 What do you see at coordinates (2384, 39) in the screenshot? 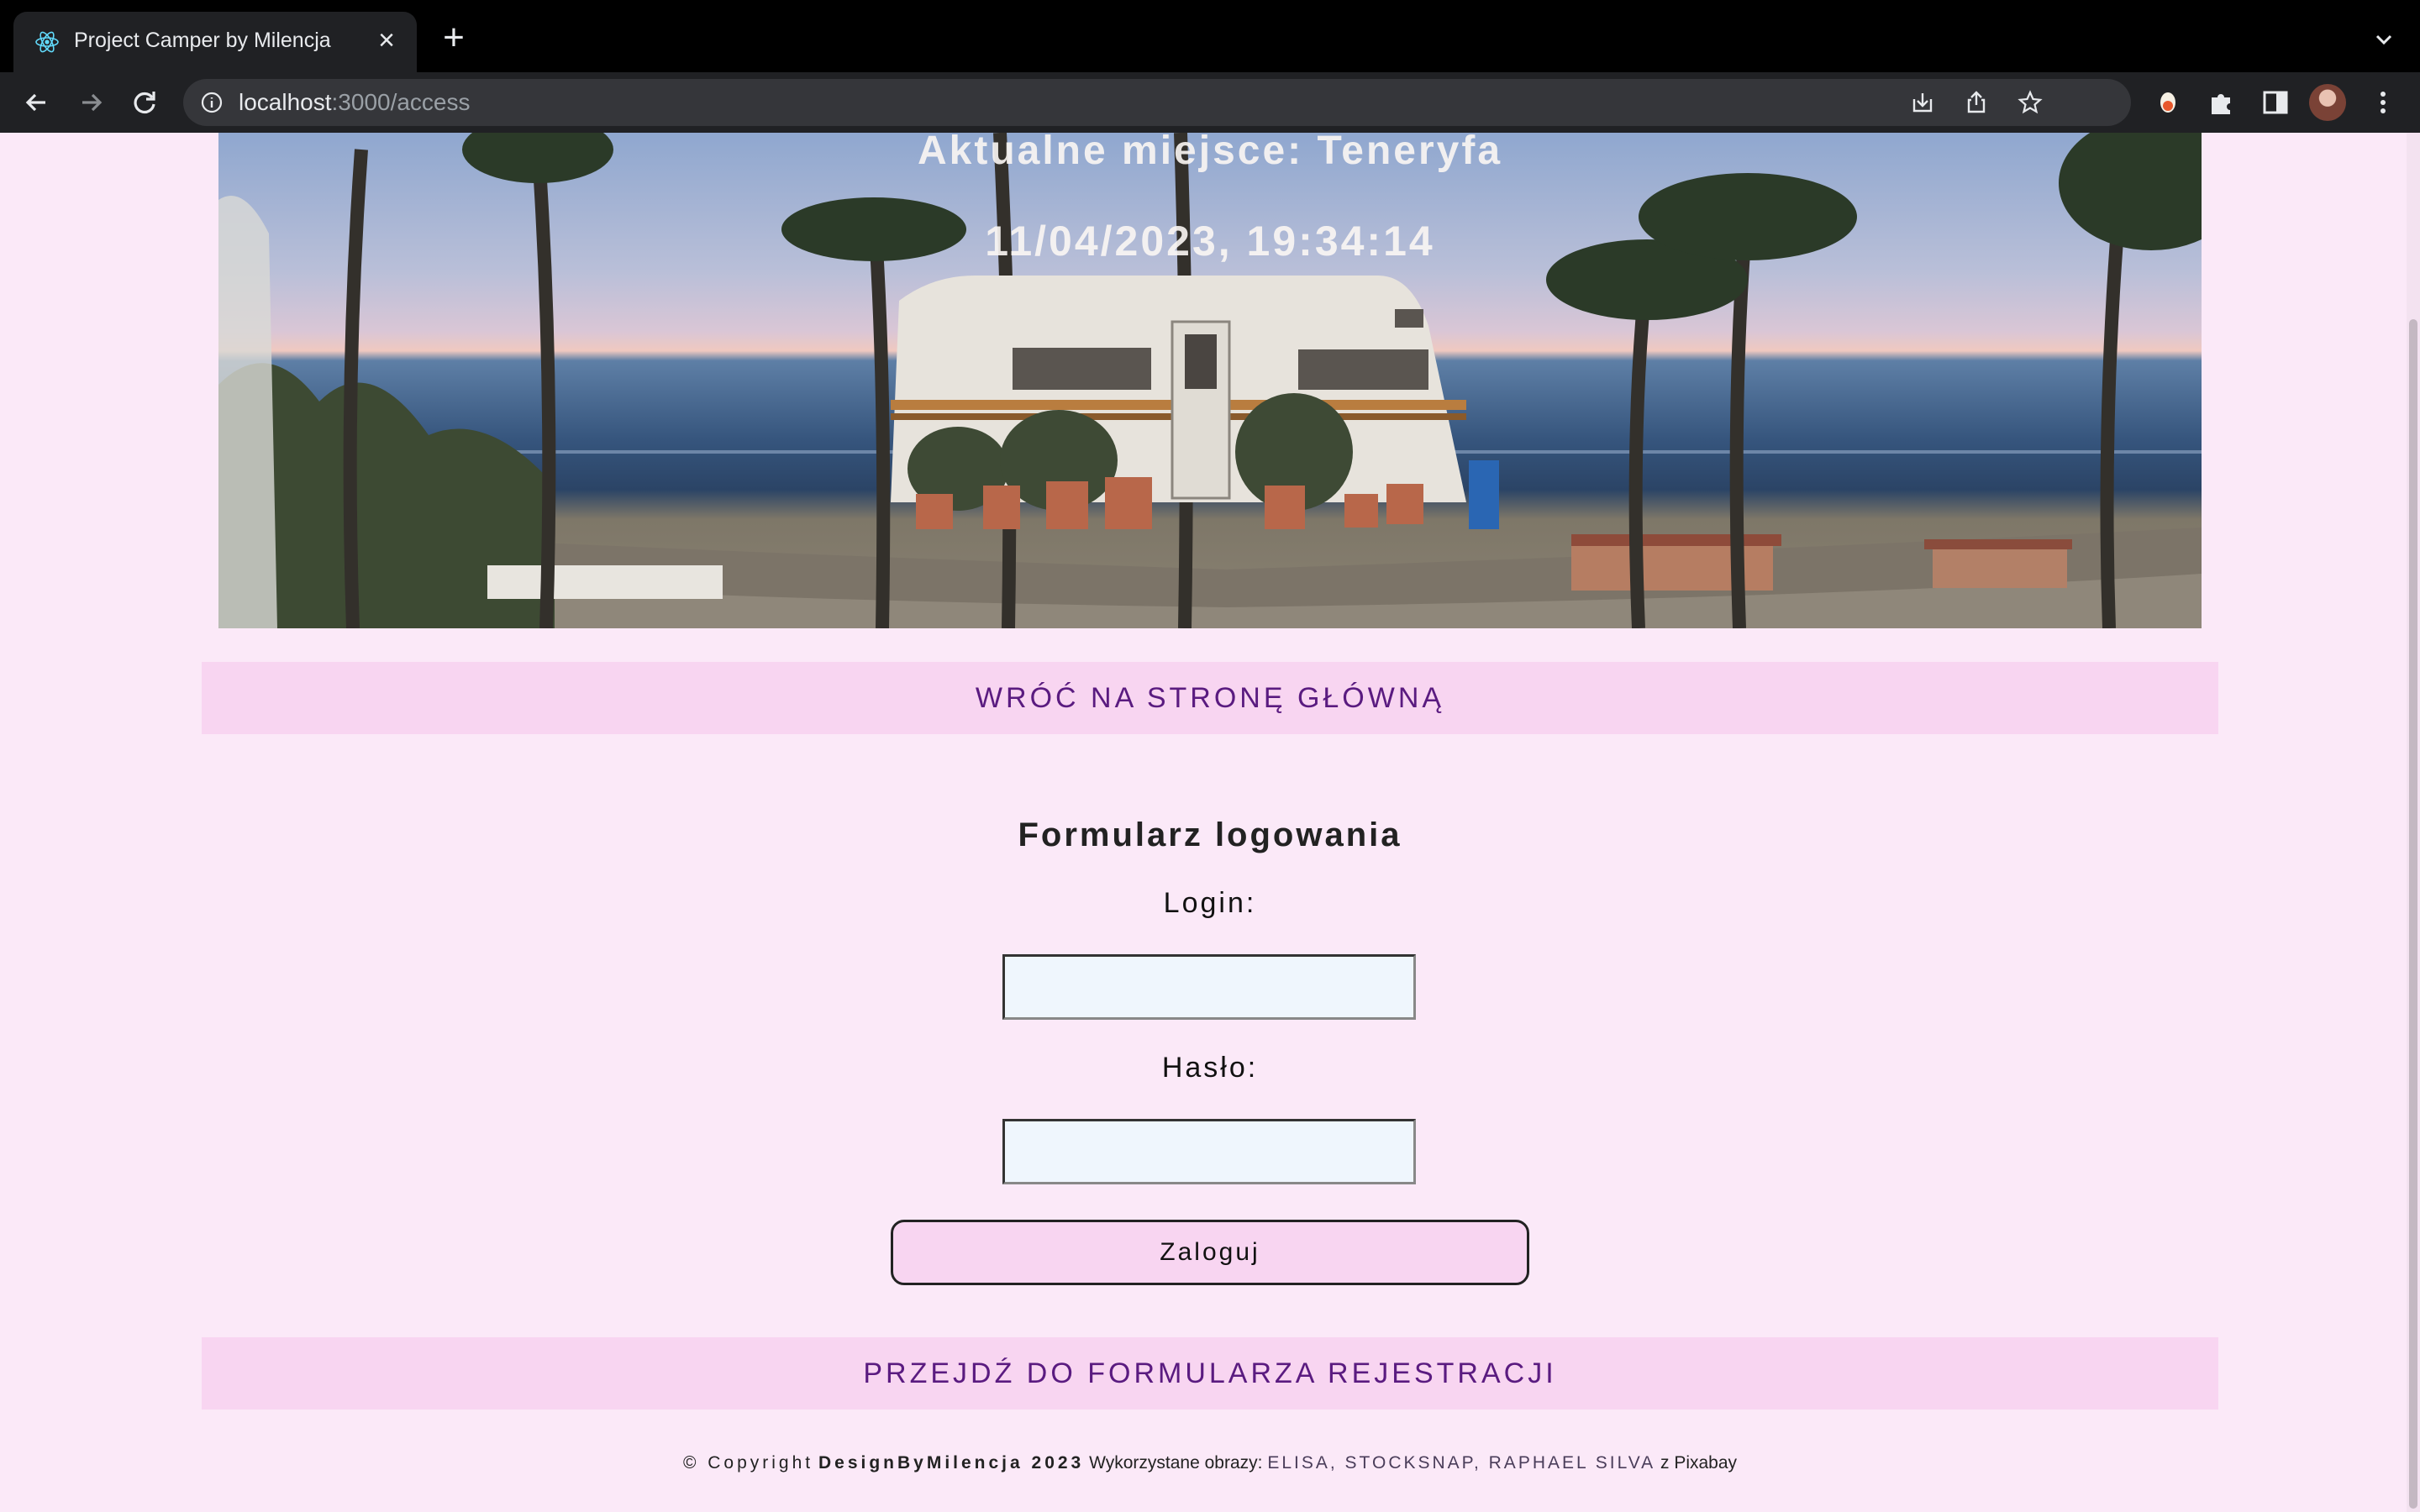
I see `chevron-down-icon` at bounding box center [2384, 39].